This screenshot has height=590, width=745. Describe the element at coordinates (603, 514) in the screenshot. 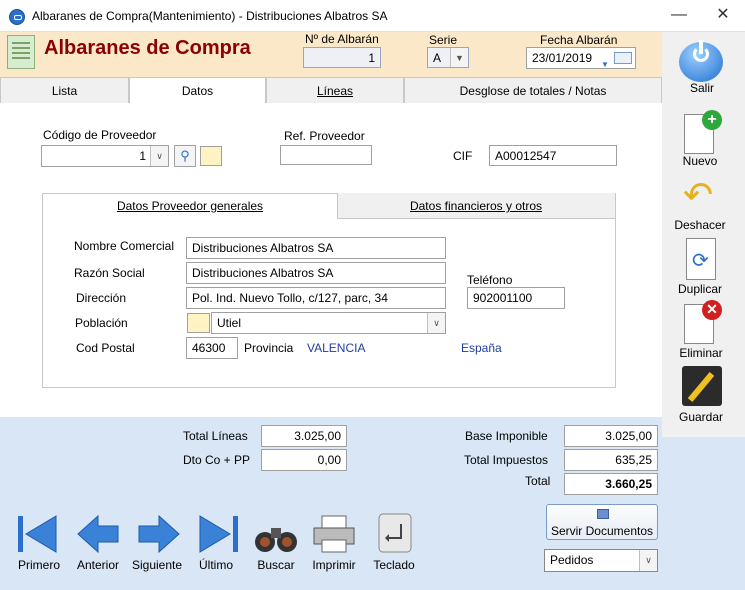

I see `document-stack-icon` at that location.